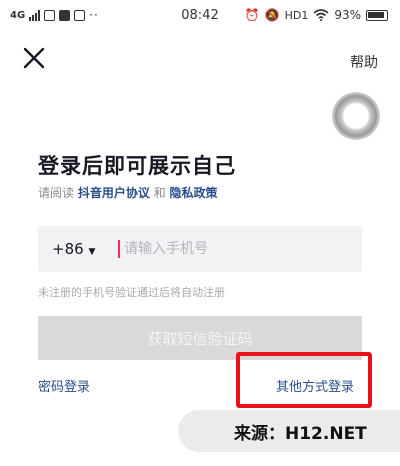 The height and width of the screenshot is (466, 400). I want to click on country-code-value: +86, so click(68, 249).